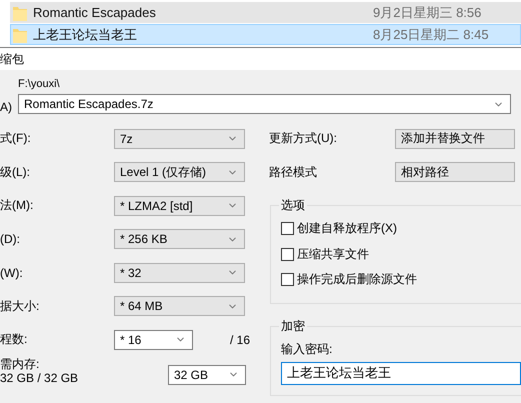  What do you see at coordinates (179, 138) in the screenshot?
I see `option-combo: 7z` at bounding box center [179, 138].